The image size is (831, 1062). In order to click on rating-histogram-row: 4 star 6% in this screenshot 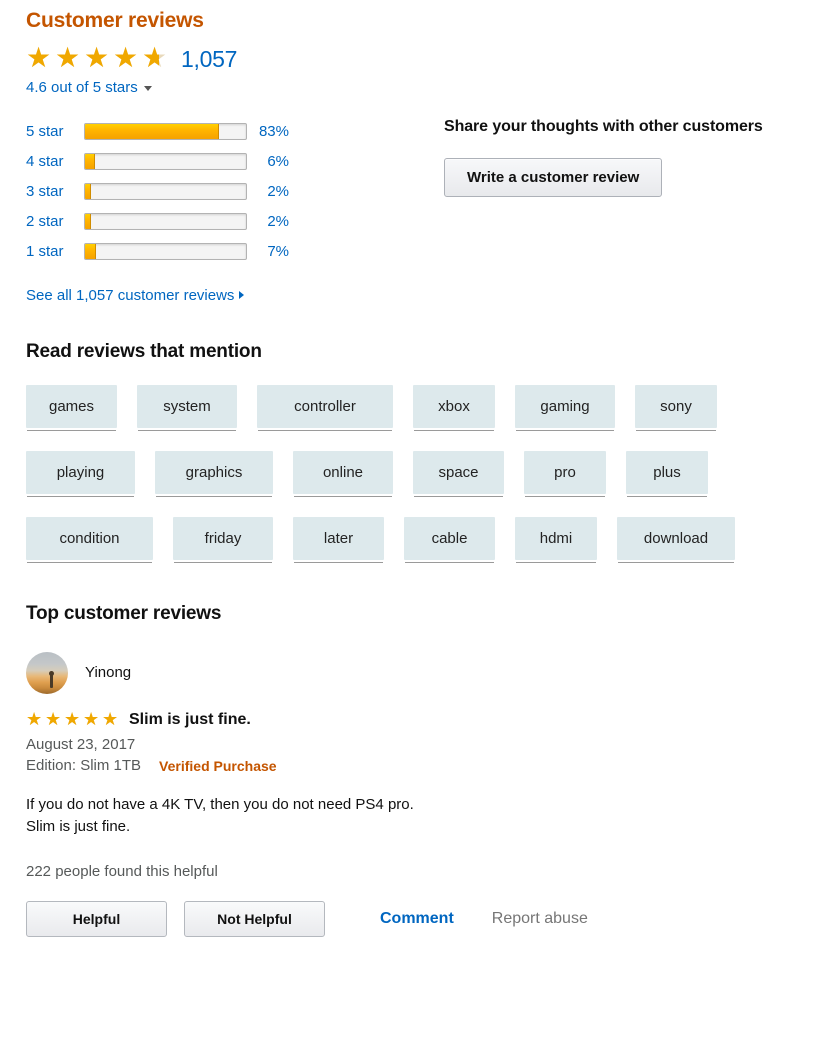, I will do `click(176, 162)`.